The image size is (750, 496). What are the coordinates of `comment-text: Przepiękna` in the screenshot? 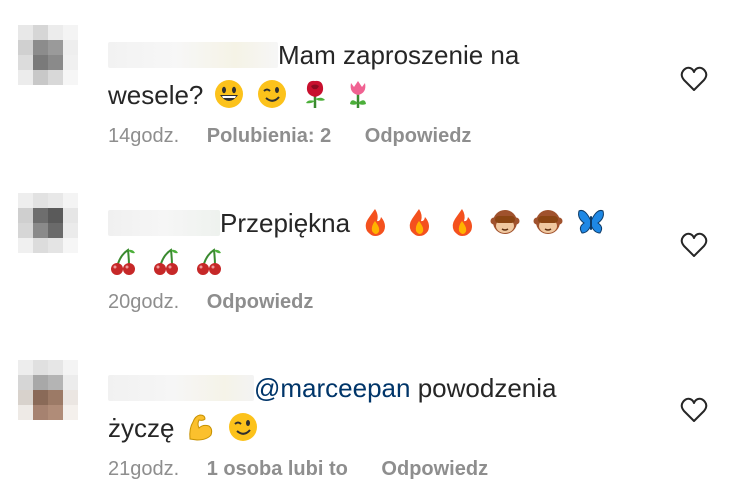 It's located at (378, 243).